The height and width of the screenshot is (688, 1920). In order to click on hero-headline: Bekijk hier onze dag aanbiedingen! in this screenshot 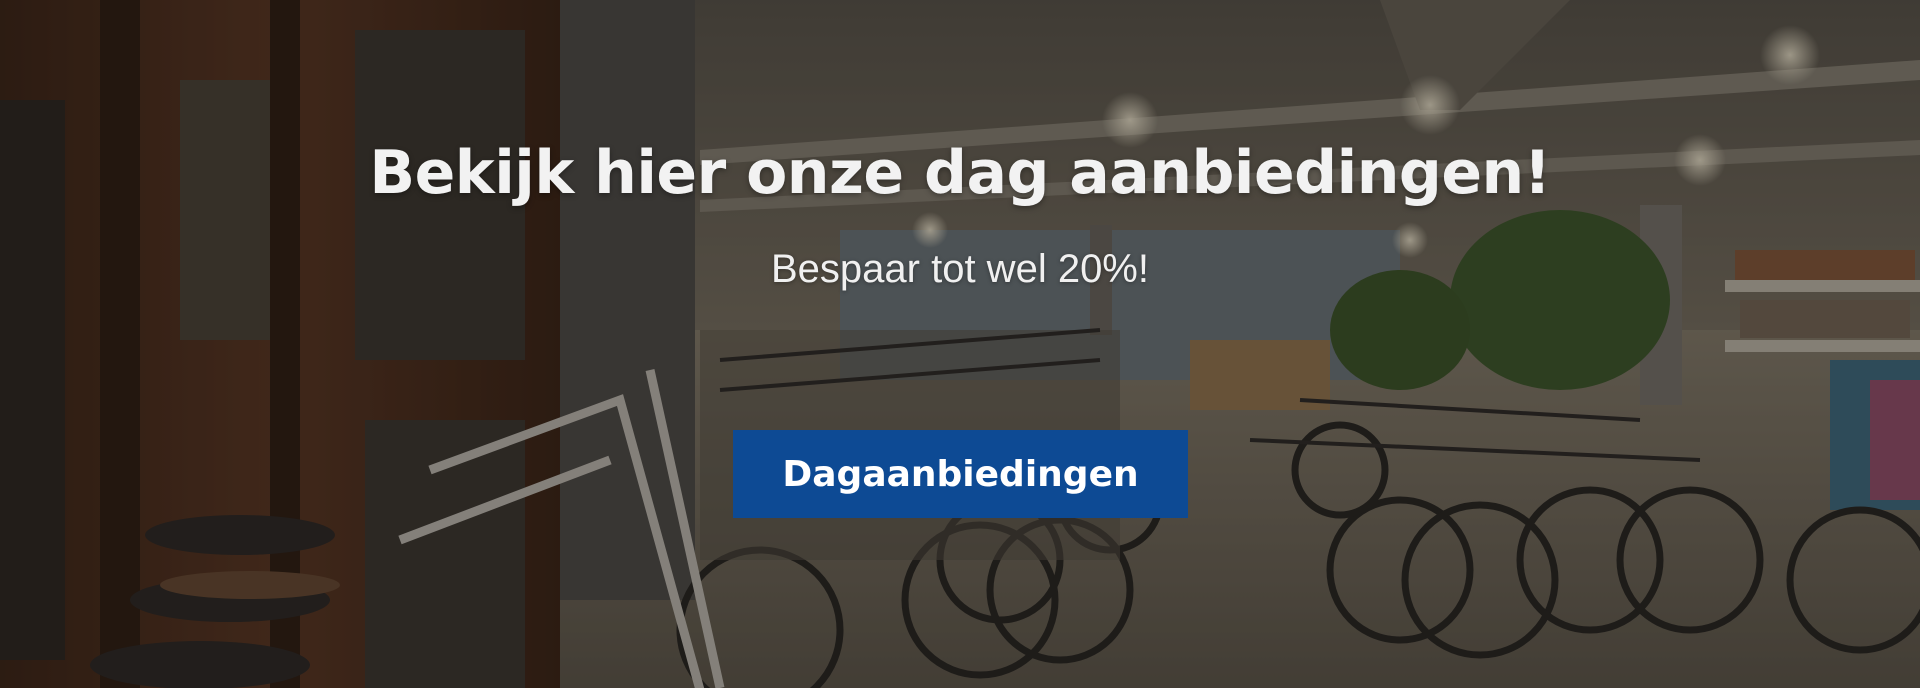, I will do `click(960, 173)`.